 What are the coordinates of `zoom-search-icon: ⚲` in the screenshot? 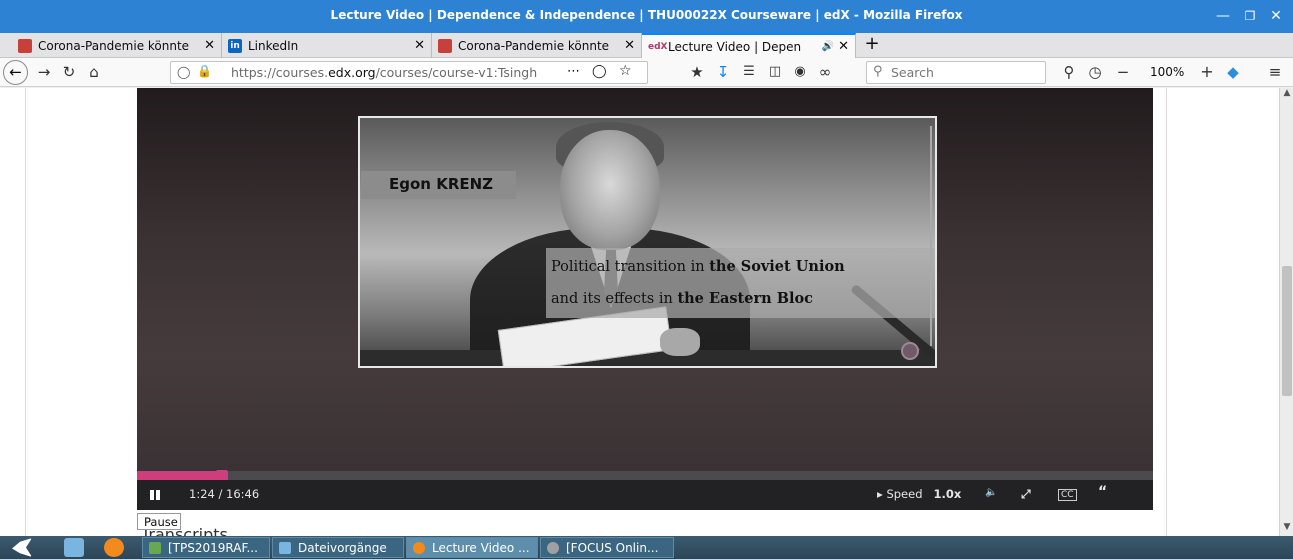 It's located at (1069, 72).